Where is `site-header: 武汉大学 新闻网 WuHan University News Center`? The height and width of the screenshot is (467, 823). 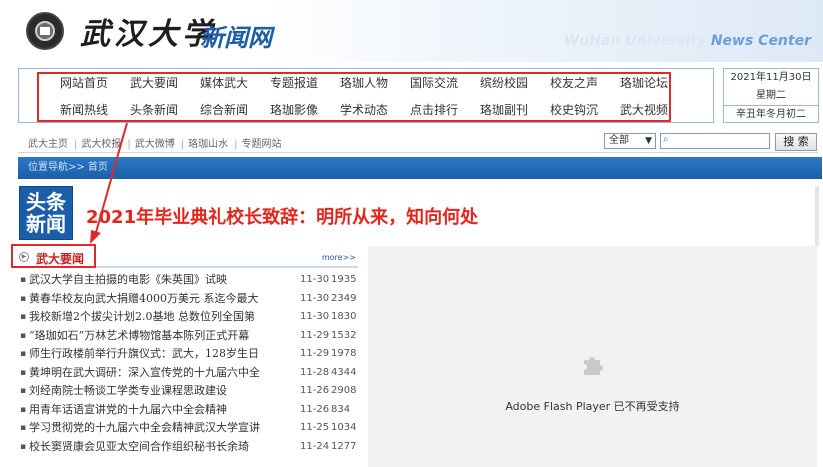 site-header: 武汉大学 新闻网 WuHan University News Center is located at coordinates (411, 31).